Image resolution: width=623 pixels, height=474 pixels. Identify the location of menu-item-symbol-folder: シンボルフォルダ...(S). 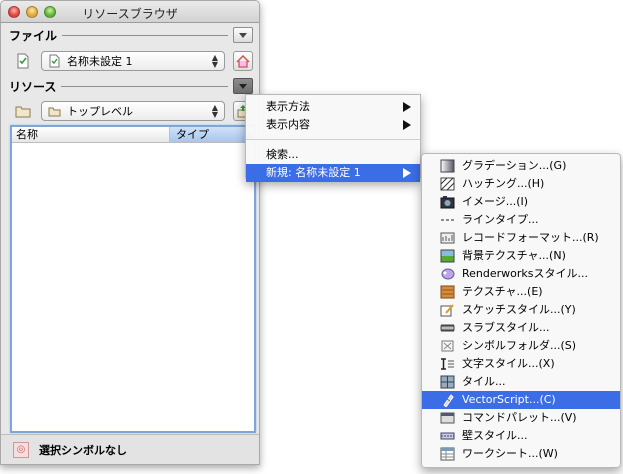
(521, 346).